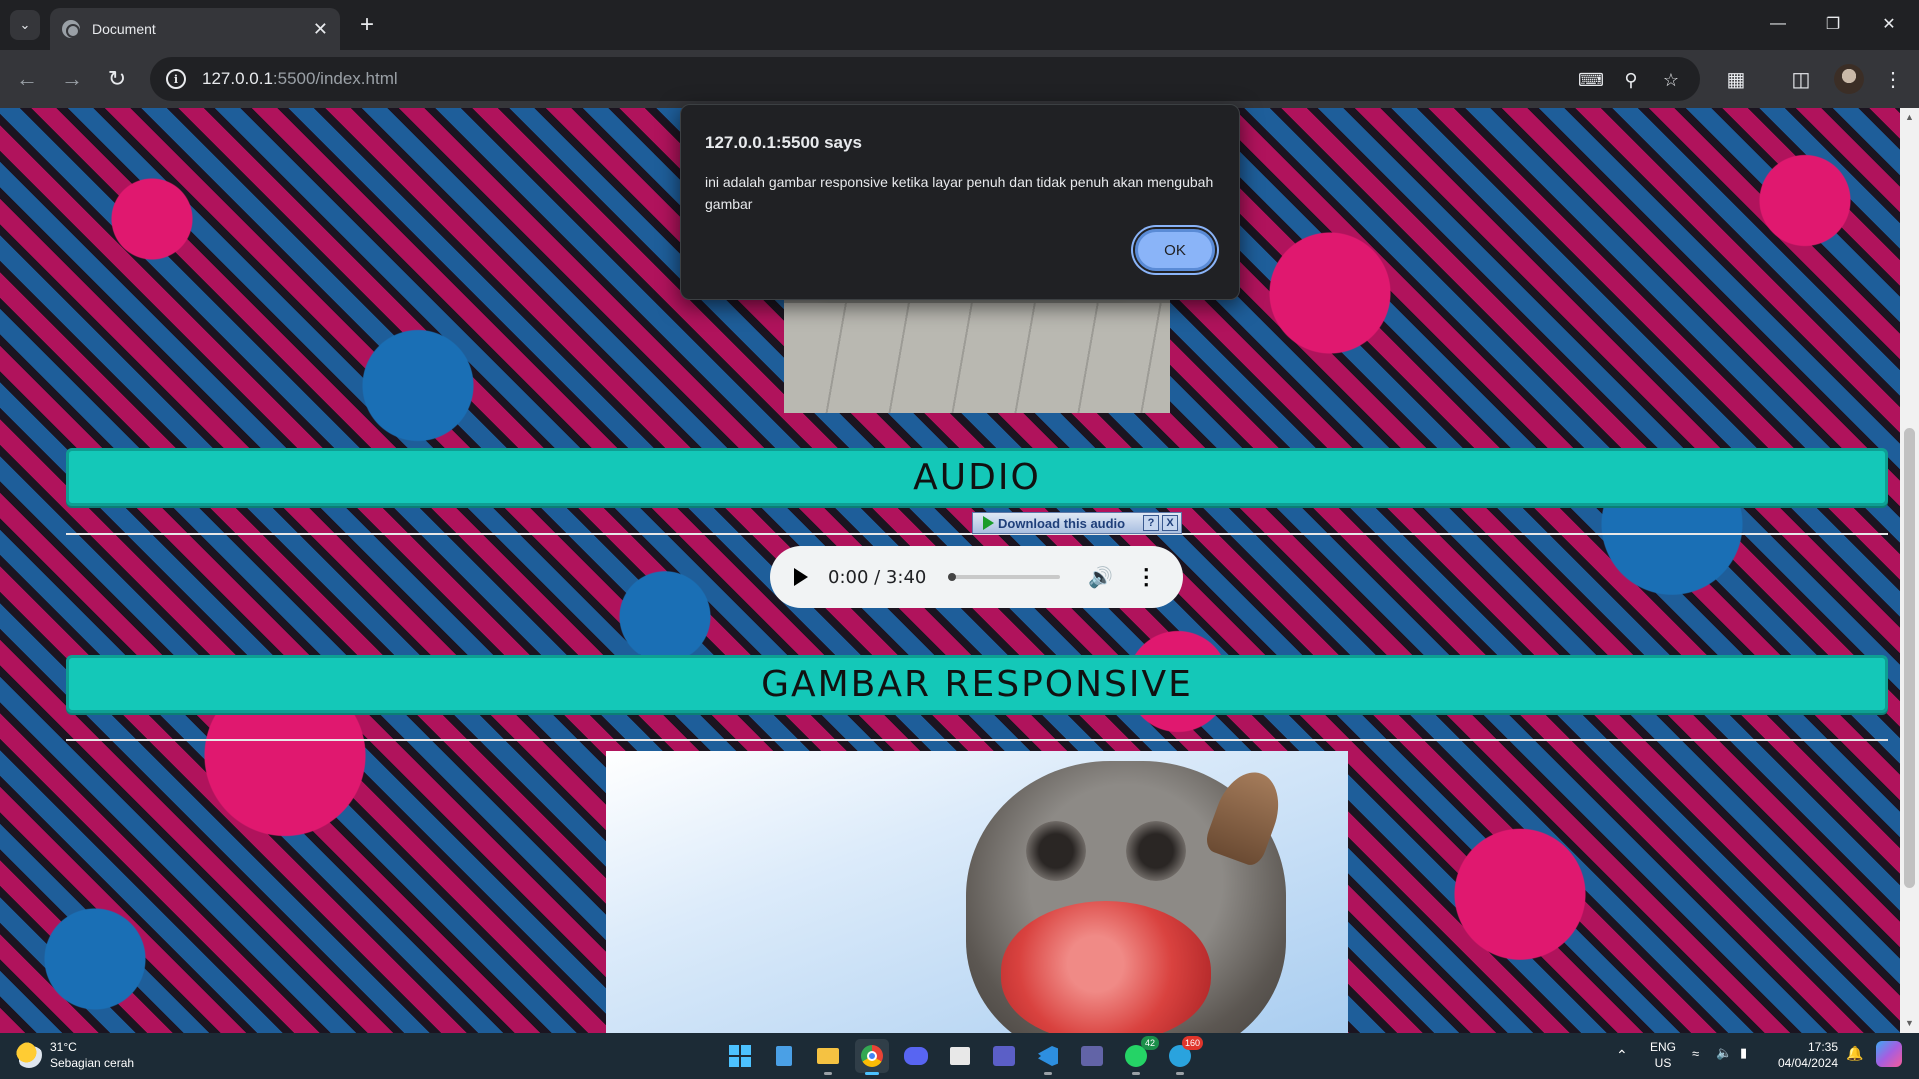  Describe the element at coordinates (988, 523) in the screenshot. I see `download-play-icon` at that location.